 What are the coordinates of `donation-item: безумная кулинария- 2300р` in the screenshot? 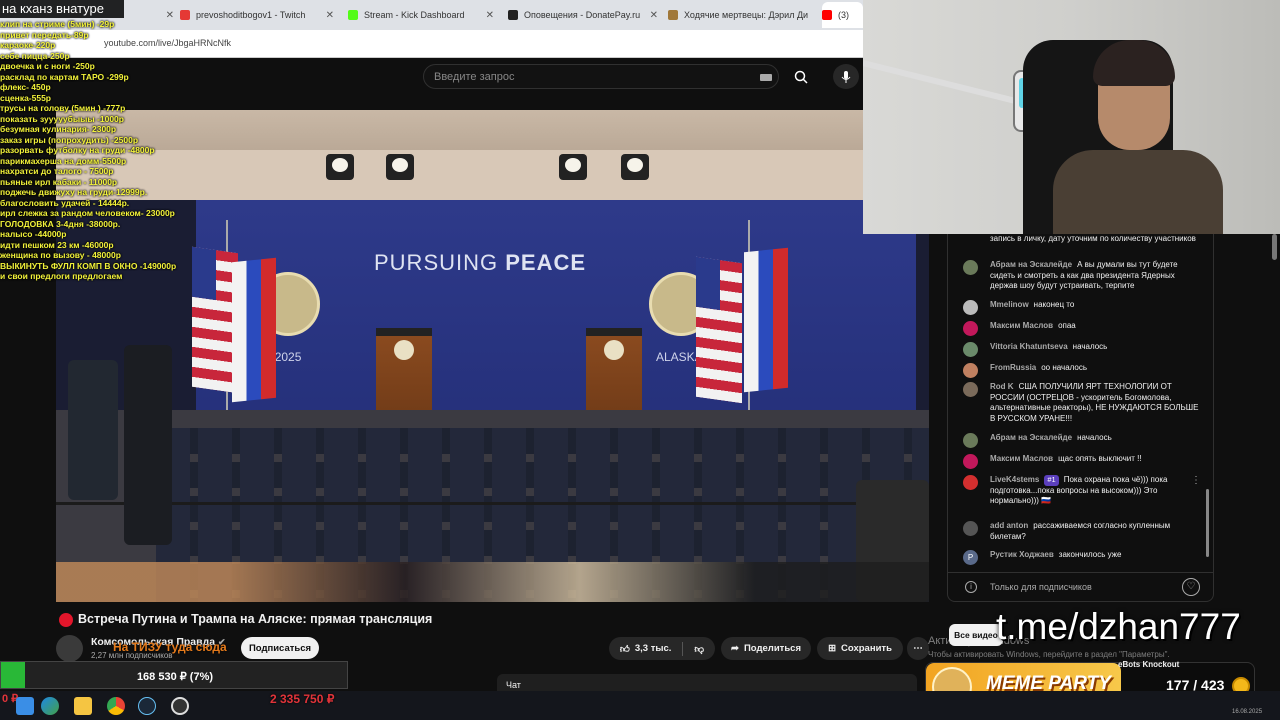 It's located at (58, 129).